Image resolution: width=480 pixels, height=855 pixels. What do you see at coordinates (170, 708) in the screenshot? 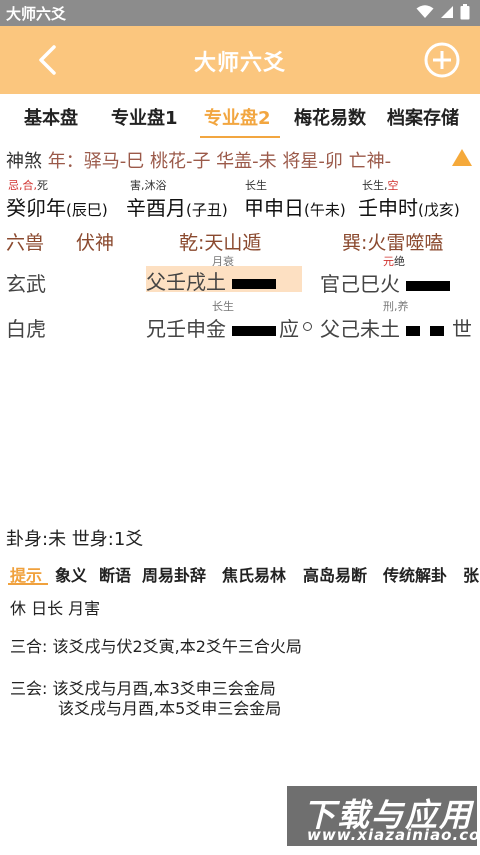
I see `hint-sanhui-2: 该爻戌与月酉,本5爻申三会金局` at bounding box center [170, 708].